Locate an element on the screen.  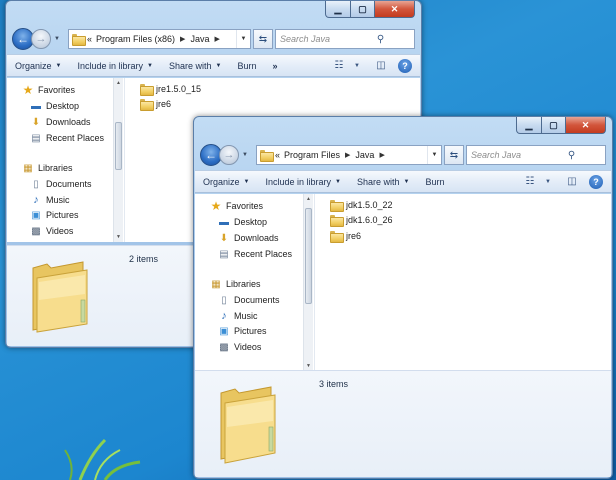
pictures-icon: ▣ is located at coordinates (36, 215).